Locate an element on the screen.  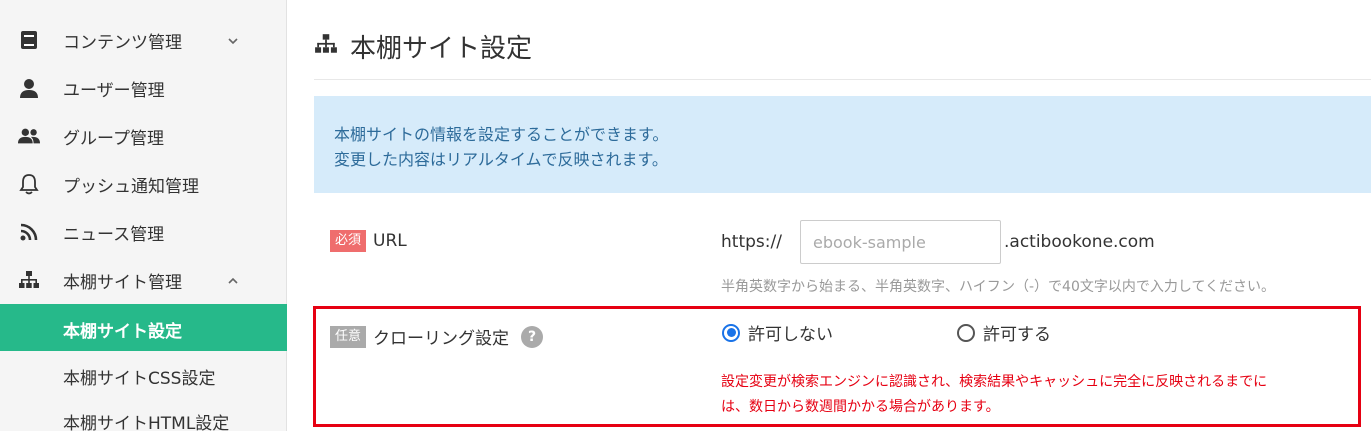
sidebar-subitem-bookshelf-settings: 本棚サイト設定 is located at coordinates (143, 327).